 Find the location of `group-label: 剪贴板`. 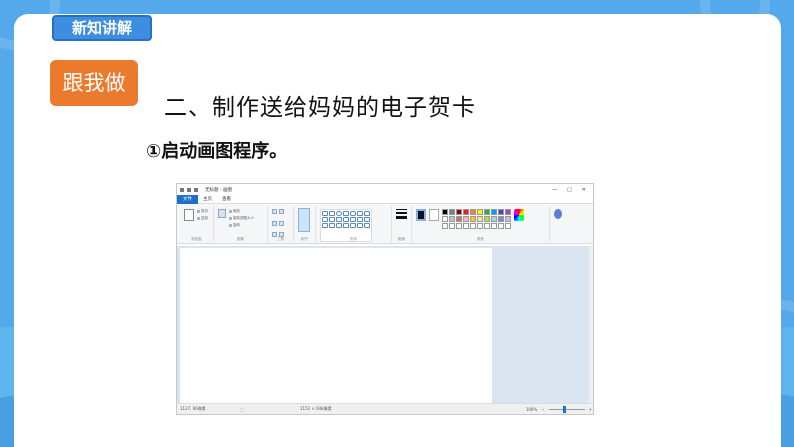

group-label: 剪贴板 is located at coordinates (196, 239).